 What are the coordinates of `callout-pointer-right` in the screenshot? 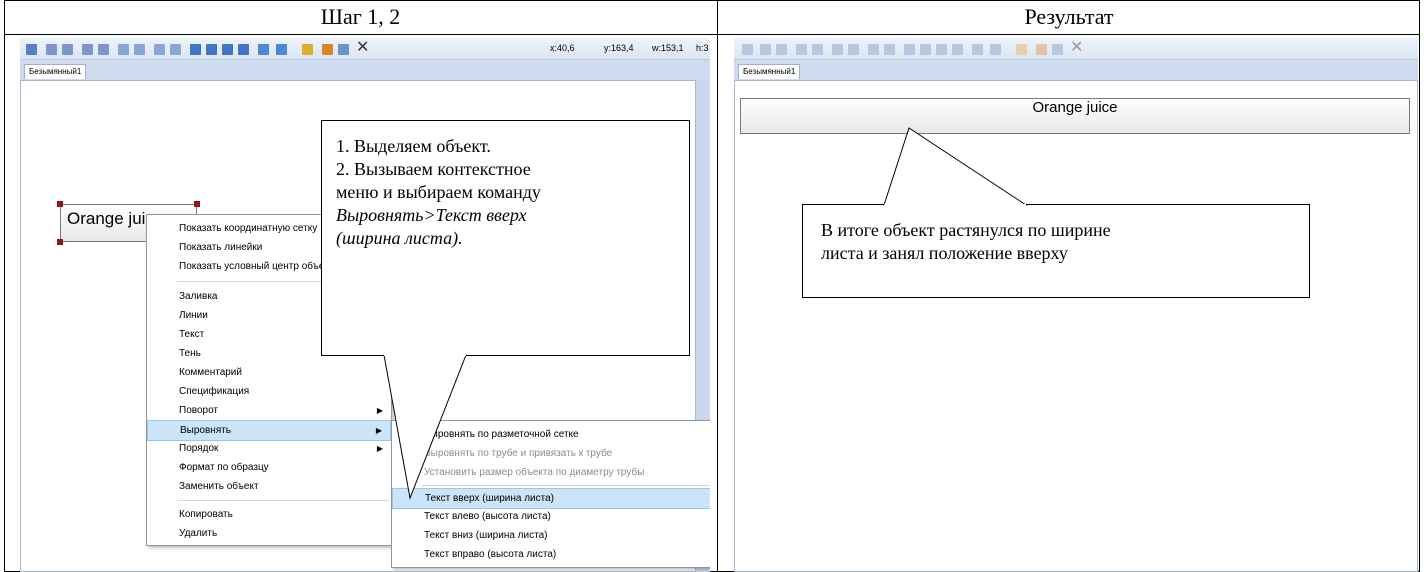 It's located at (955, 166).